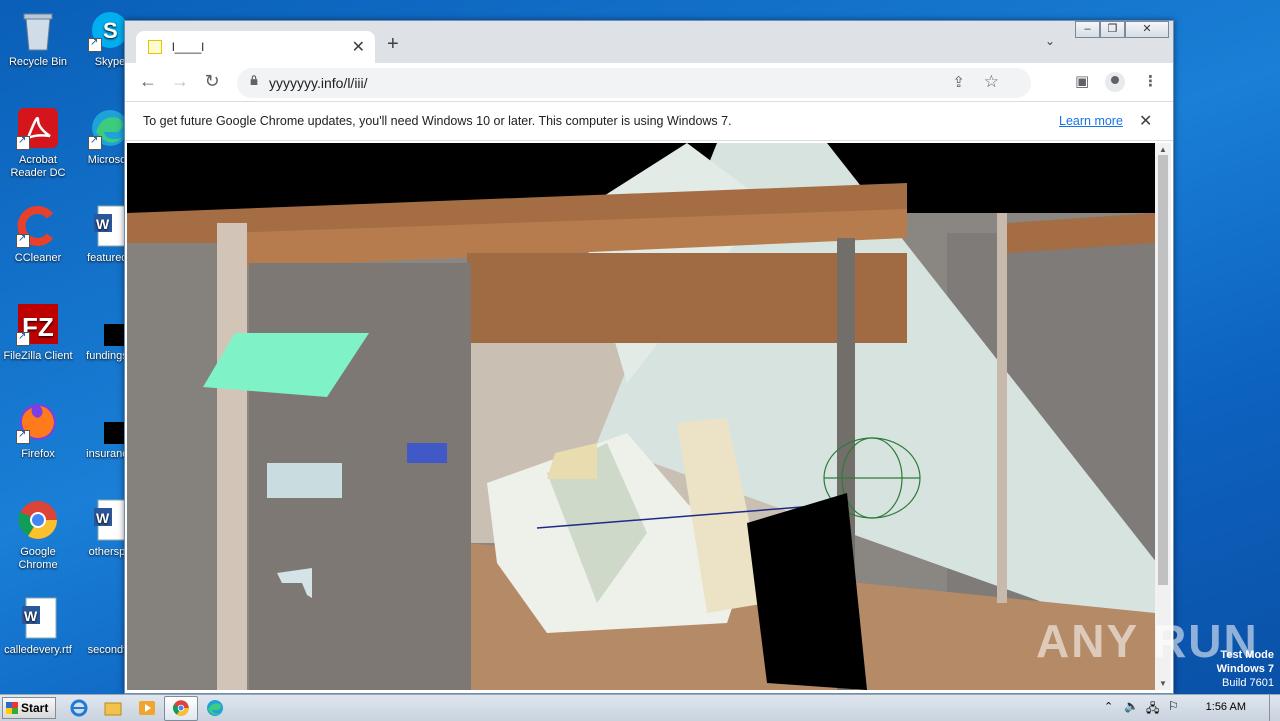  I want to click on volume-icon: 🔈, so click(1131, 706).